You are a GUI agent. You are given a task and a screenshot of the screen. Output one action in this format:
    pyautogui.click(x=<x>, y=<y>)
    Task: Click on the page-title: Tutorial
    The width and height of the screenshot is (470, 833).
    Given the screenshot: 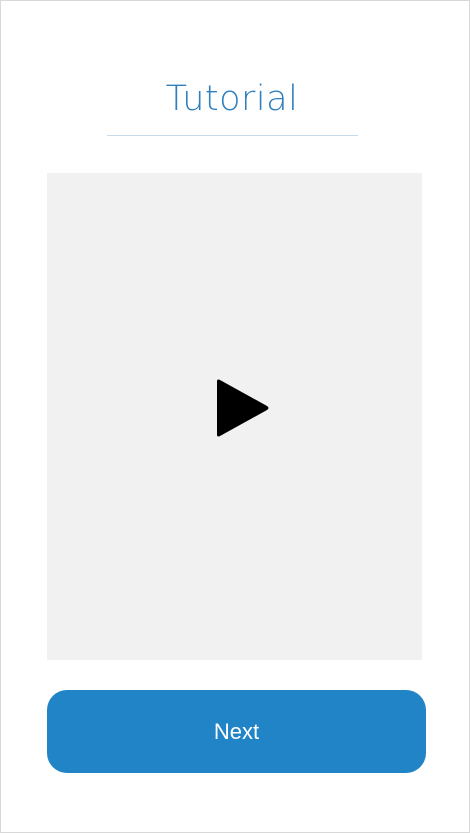 What is the action you would take?
    pyautogui.click(x=232, y=99)
    